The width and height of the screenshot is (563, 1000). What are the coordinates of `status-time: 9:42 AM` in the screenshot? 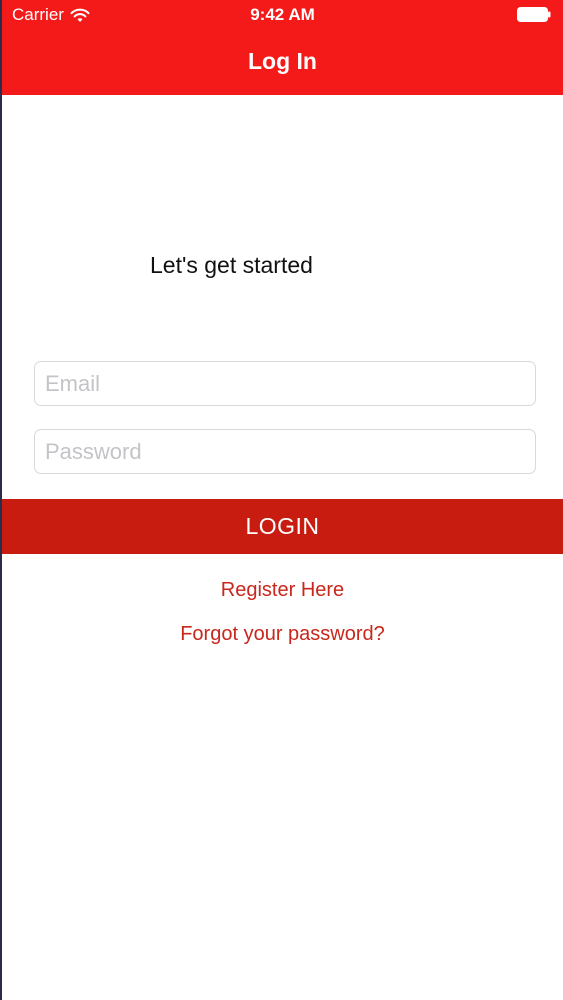 It's located at (282, 14).